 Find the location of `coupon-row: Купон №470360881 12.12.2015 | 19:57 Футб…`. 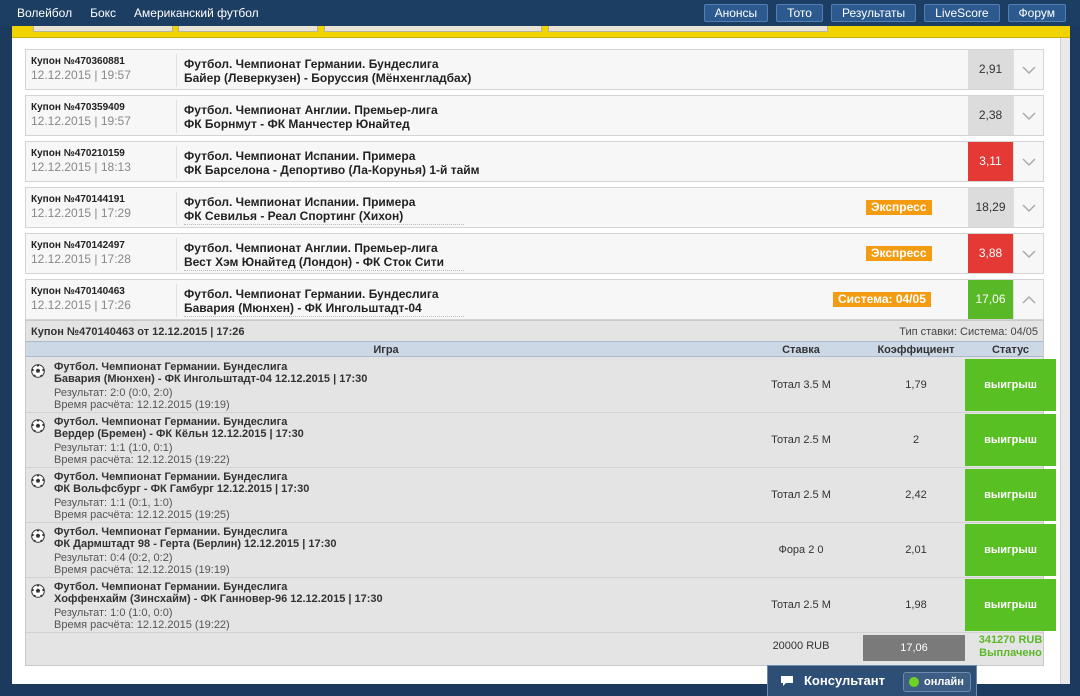

coupon-row: Купон №470360881 12.12.2015 | 19:57 Футб… is located at coordinates (534, 69).